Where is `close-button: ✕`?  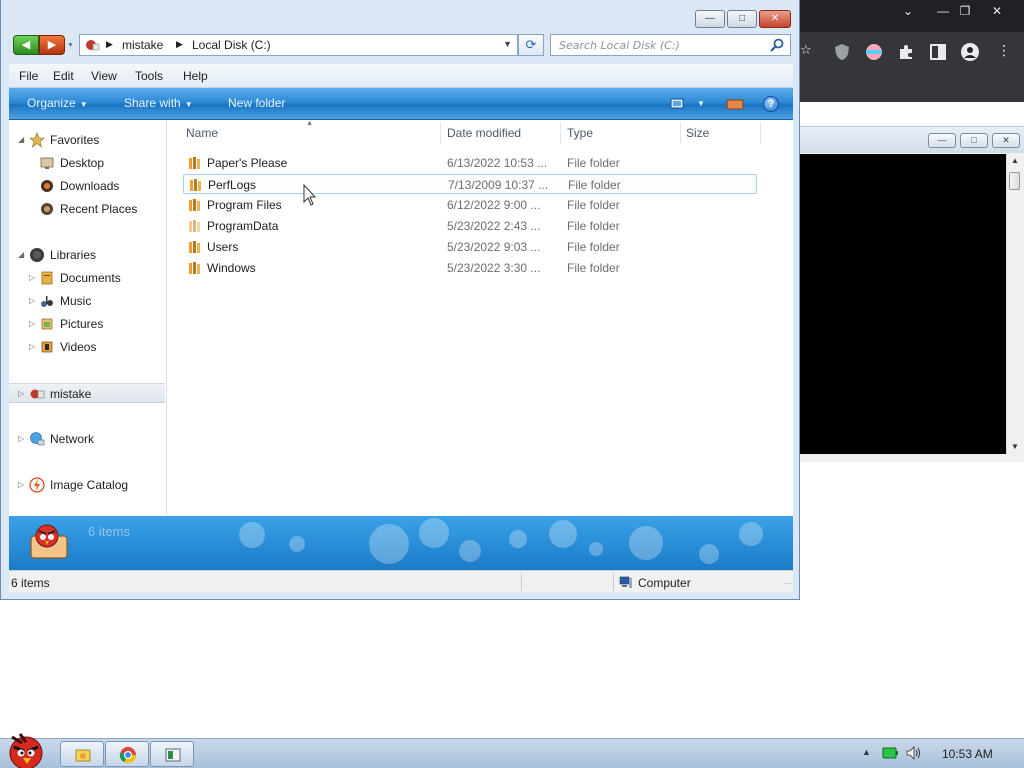 close-button: ✕ is located at coordinates (775, 19).